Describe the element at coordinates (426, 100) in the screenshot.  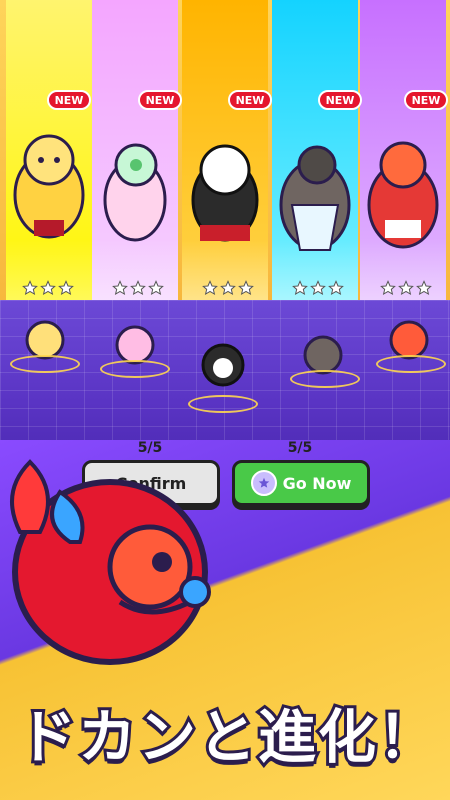
I see `new-badge-5: NEW` at that location.